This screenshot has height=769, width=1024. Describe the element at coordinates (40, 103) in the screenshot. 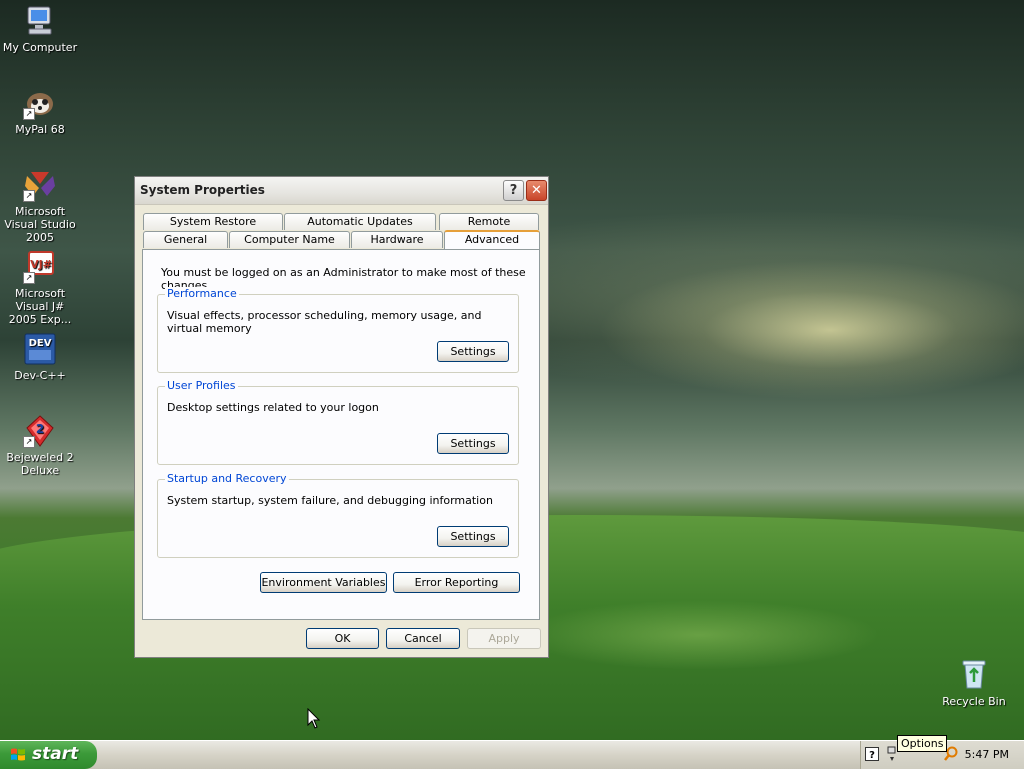

I see `mypal-icon: ↗` at that location.